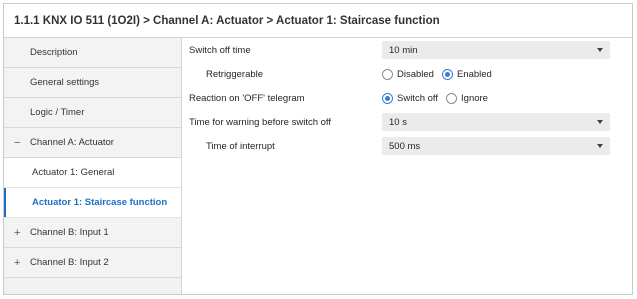 The width and height of the screenshot is (637, 299). What do you see at coordinates (92, 113) in the screenshot?
I see `sidebar-item-logic-timer: Logic / Timer` at bounding box center [92, 113].